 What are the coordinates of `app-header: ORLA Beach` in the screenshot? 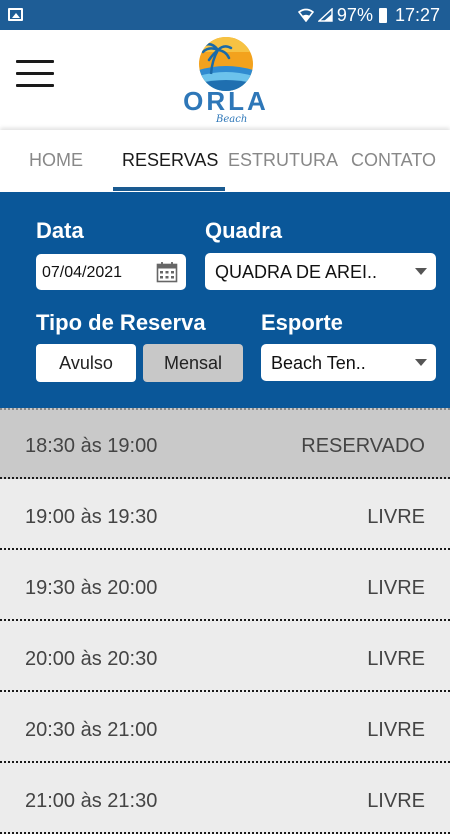 It's located at (225, 80).